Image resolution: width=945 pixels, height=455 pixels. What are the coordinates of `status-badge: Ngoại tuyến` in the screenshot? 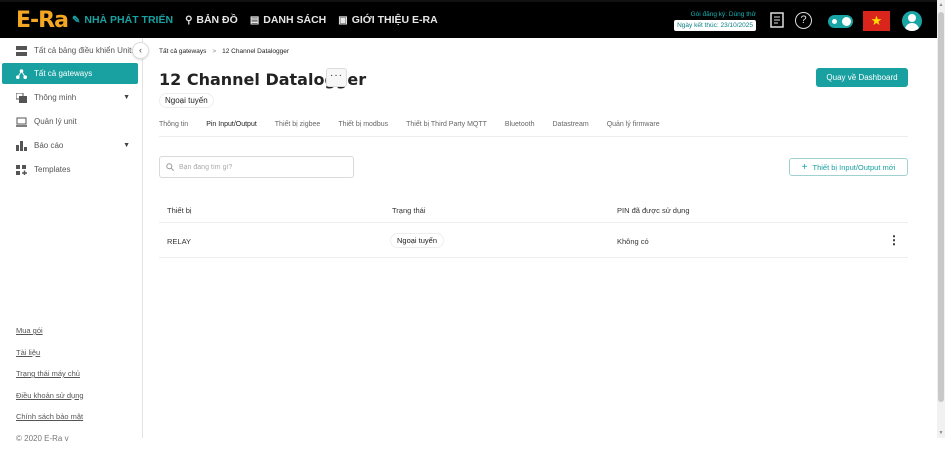 It's located at (186, 100).